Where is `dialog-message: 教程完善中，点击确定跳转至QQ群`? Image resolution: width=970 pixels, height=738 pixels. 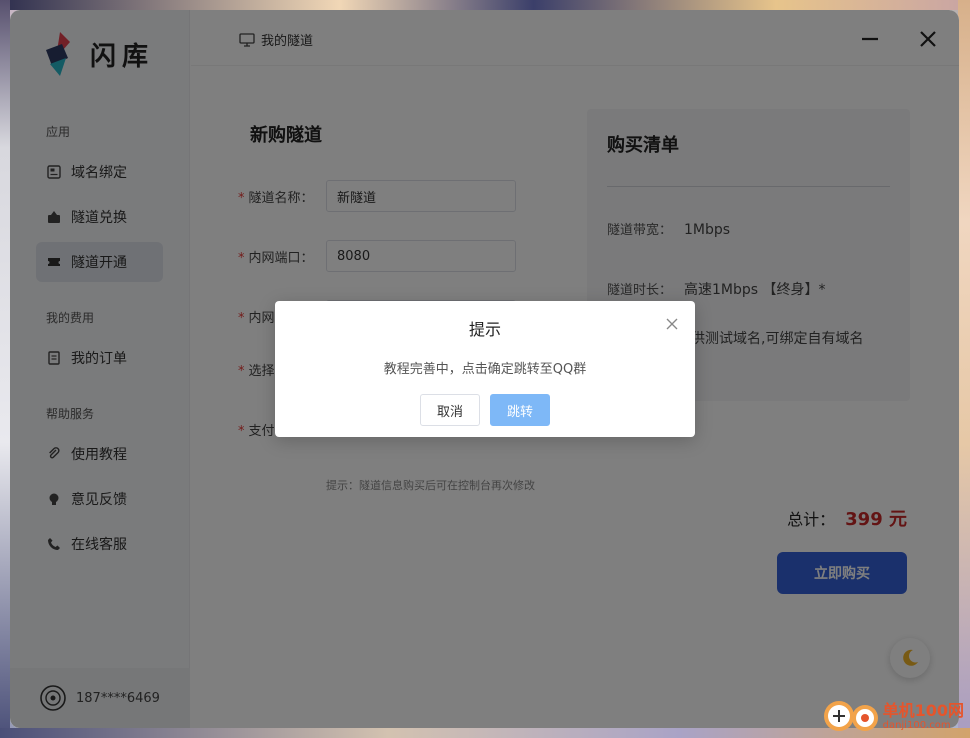 dialog-message: 教程完善中，点击确定跳转至QQ群 is located at coordinates (485, 369).